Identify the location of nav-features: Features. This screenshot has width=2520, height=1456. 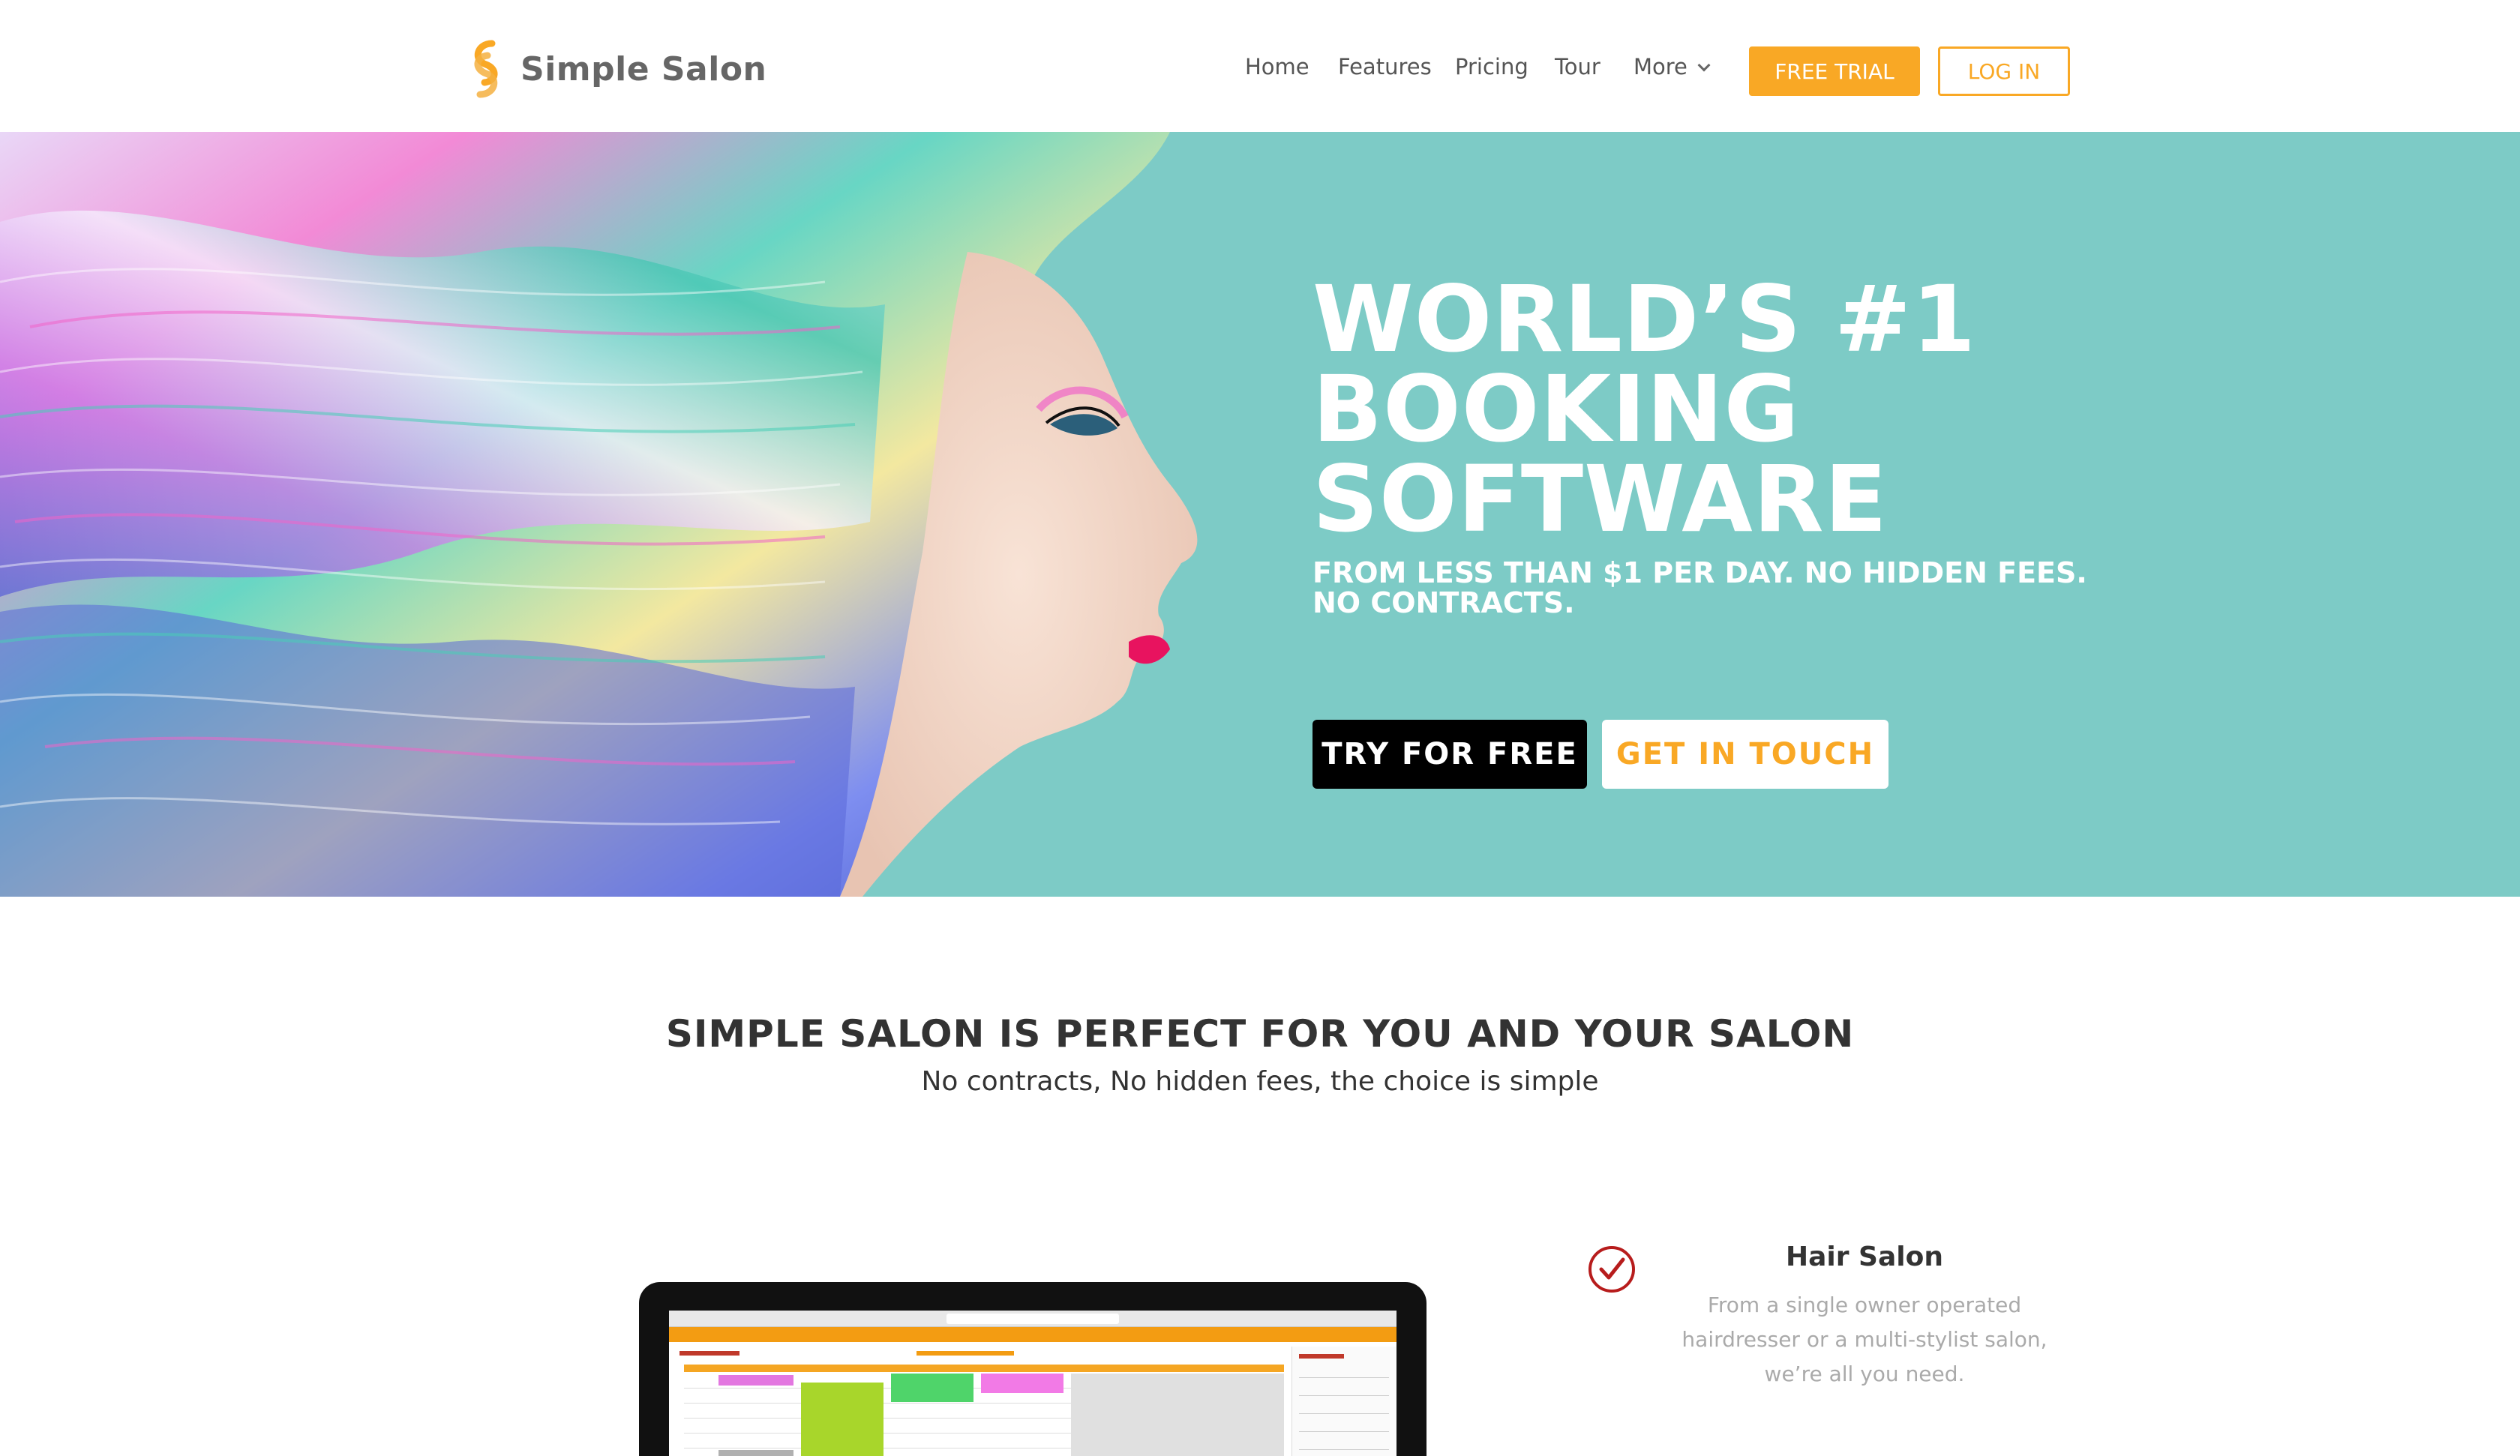
(1385, 66).